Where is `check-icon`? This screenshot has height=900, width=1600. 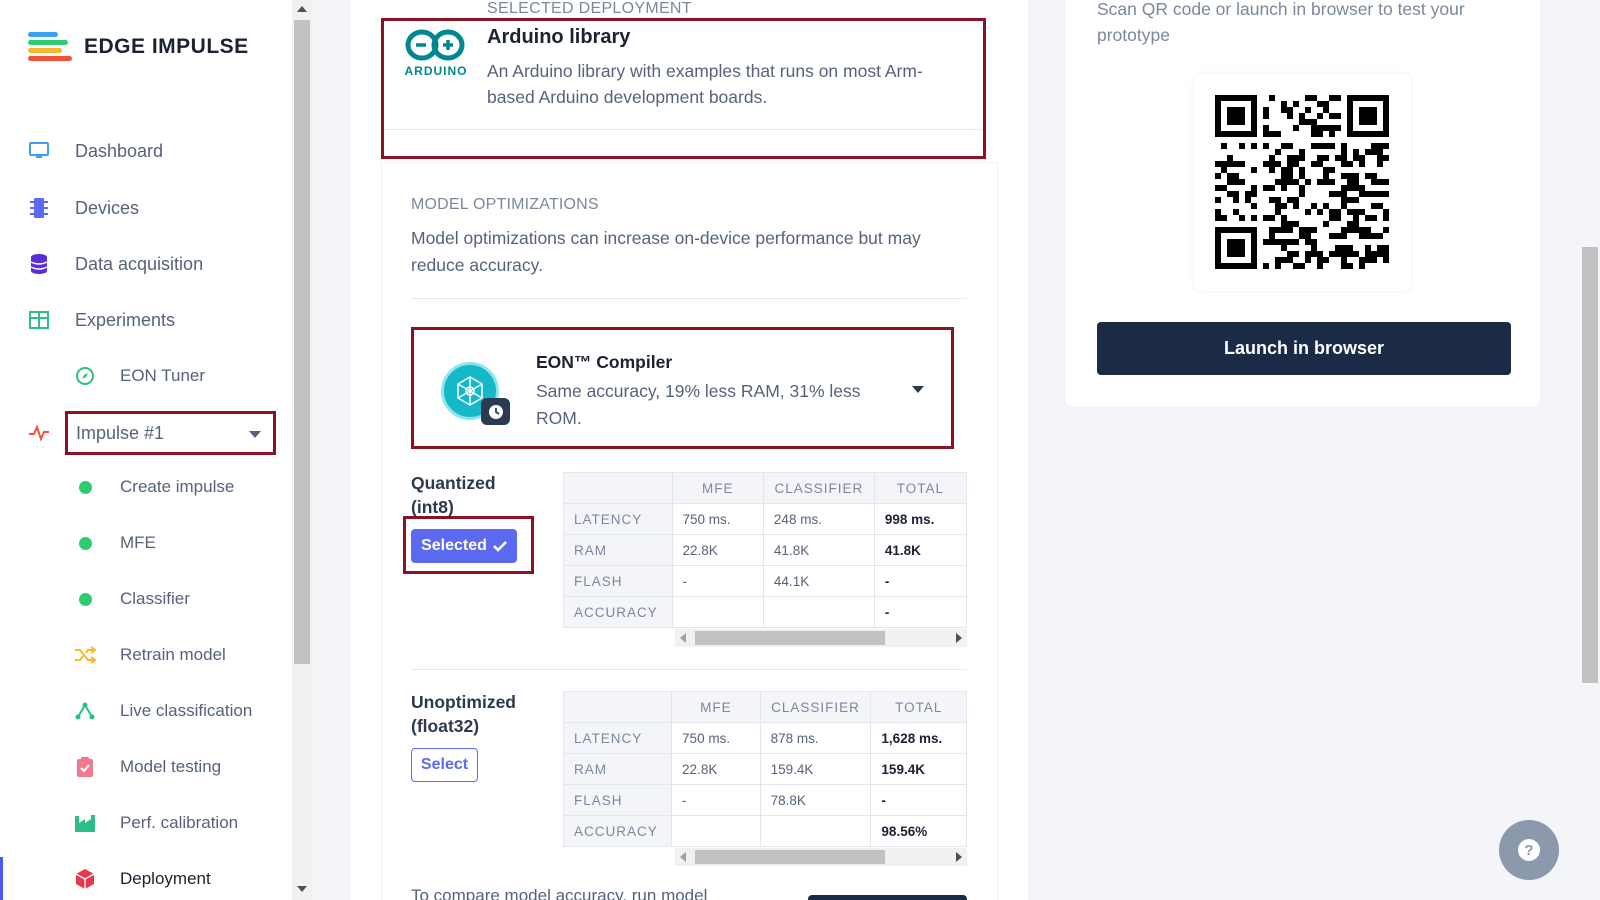
check-icon is located at coordinates (499, 546).